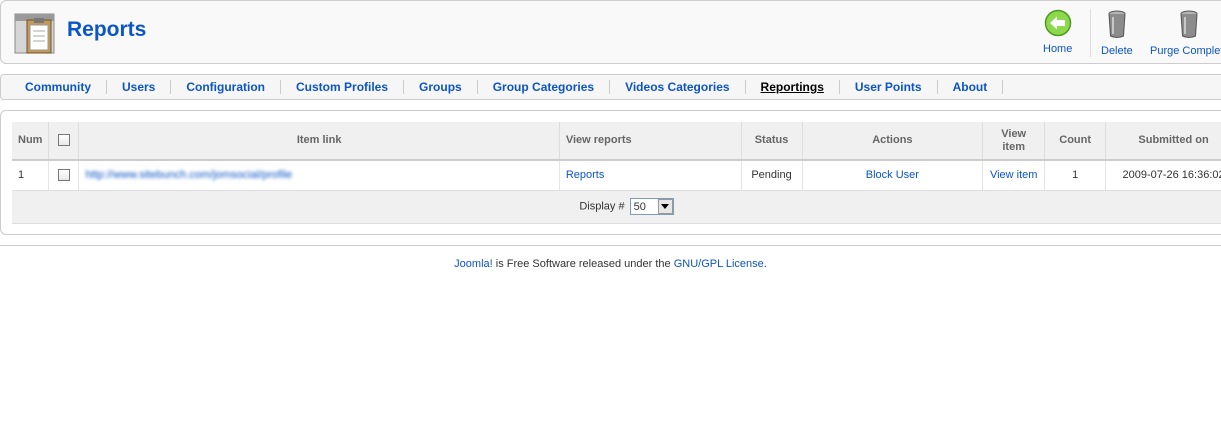 The height and width of the screenshot is (446, 1221). I want to click on view-reports-link: Reports, so click(585, 175).